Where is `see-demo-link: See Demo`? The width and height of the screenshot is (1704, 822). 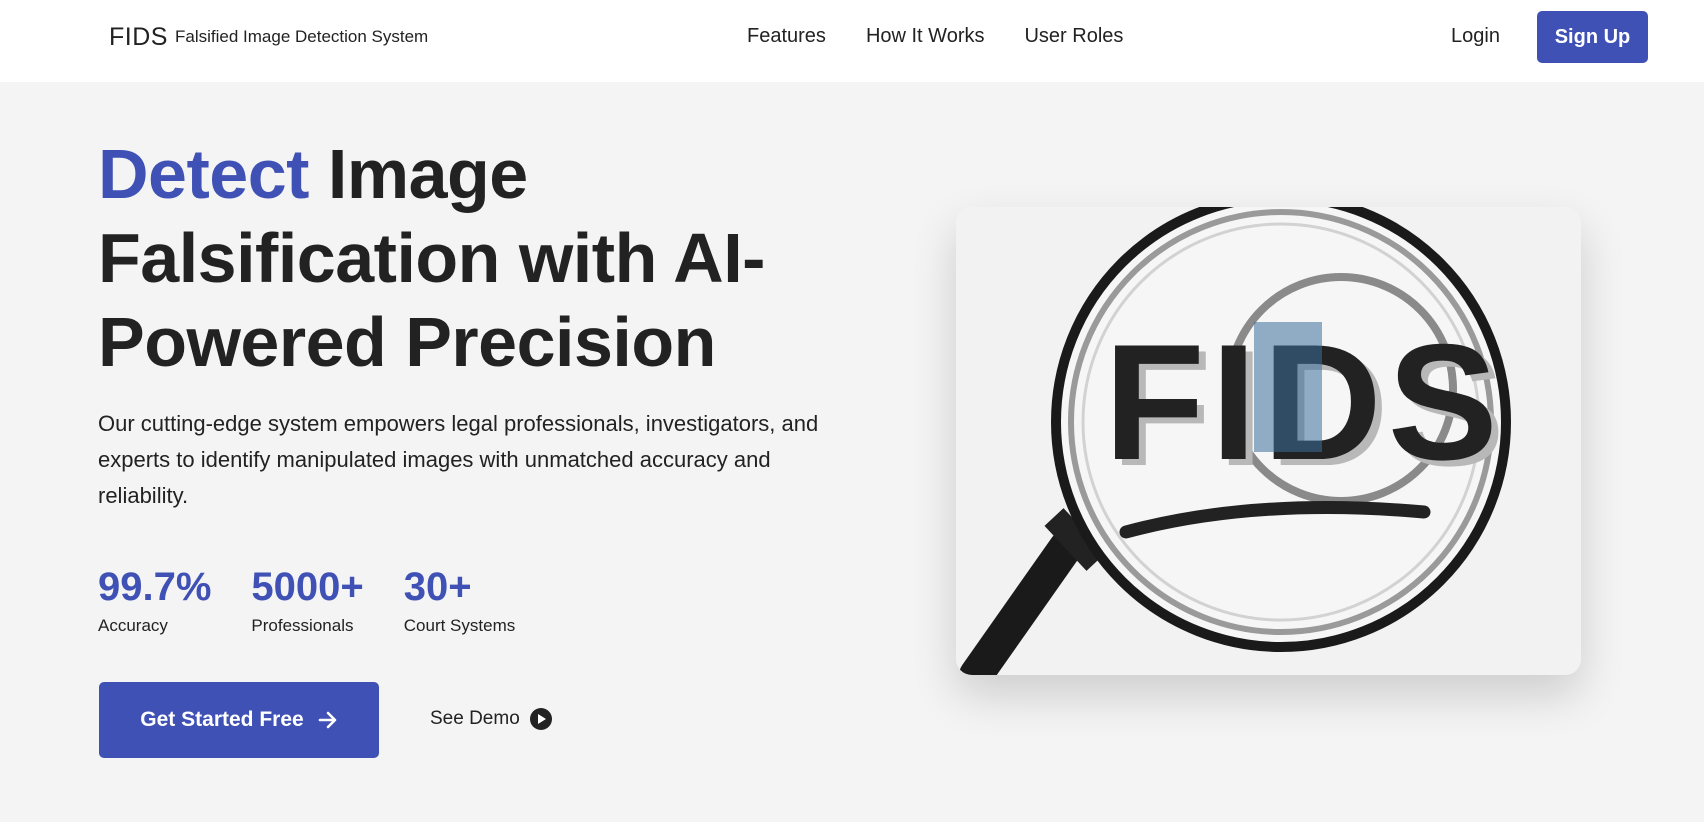 see-demo-link: See Demo is located at coordinates (491, 719).